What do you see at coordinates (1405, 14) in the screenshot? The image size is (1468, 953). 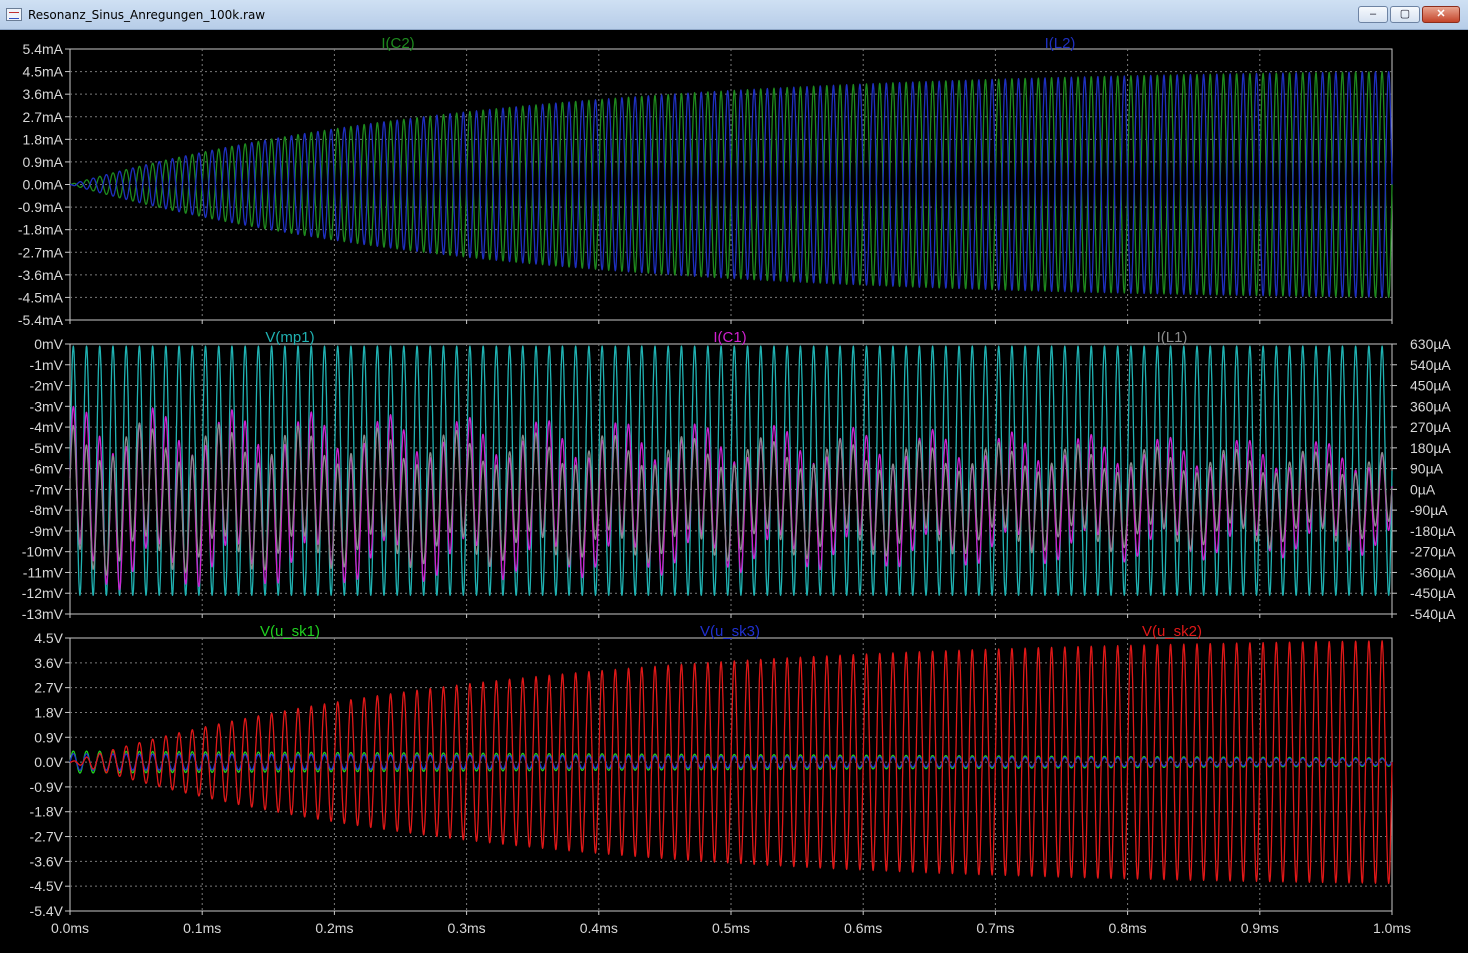 I see `maximize-button: ▢` at bounding box center [1405, 14].